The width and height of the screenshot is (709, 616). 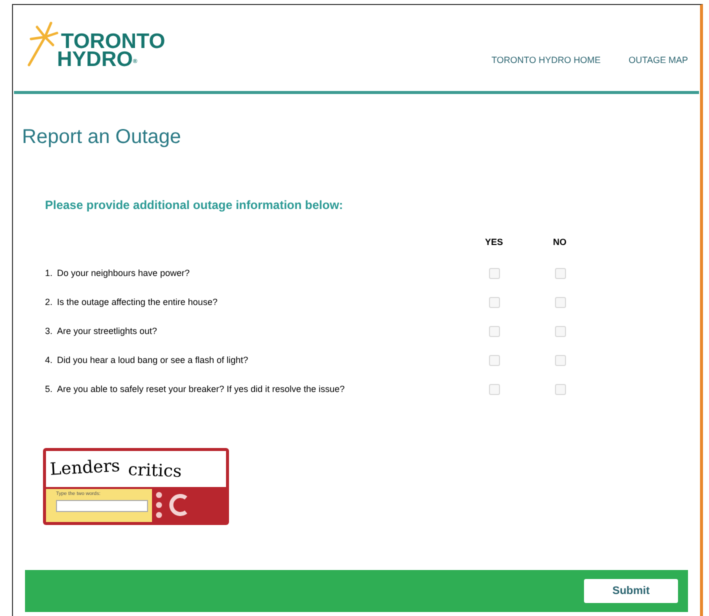 What do you see at coordinates (137, 302) in the screenshot?
I see `question-text: Is the outage affecting the entire house?` at bounding box center [137, 302].